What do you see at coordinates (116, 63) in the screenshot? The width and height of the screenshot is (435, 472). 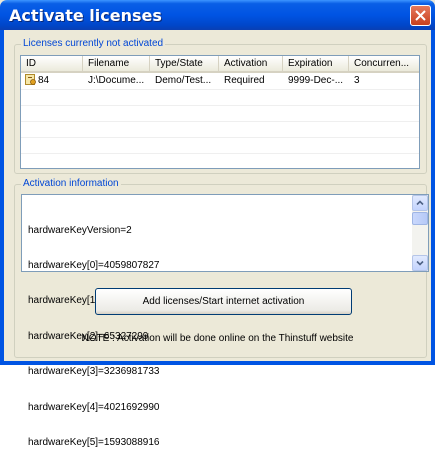 I see `column-header-filename: Filename` at bounding box center [116, 63].